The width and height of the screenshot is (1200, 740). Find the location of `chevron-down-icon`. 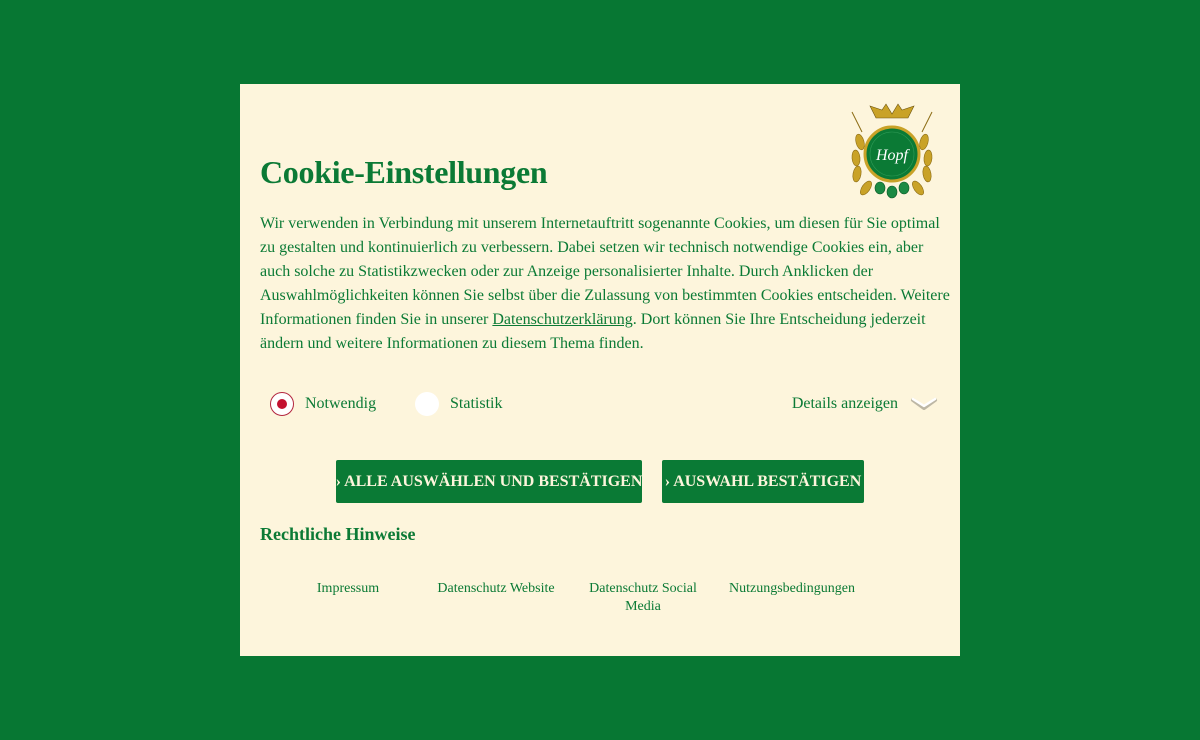

chevron-down-icon is located at coordinates (924, 403).